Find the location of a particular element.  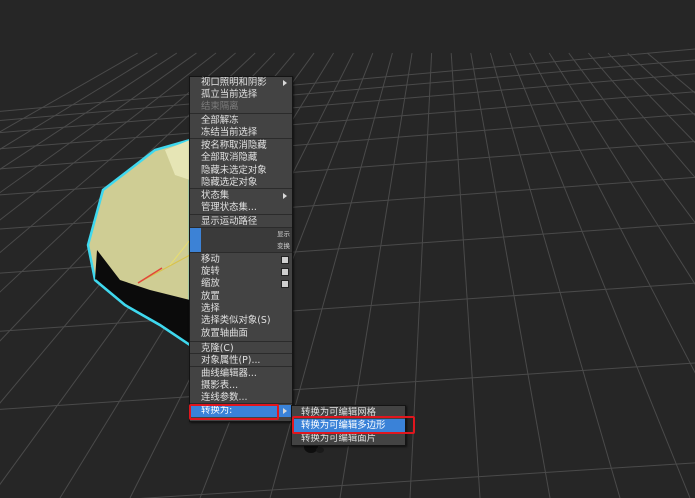

quad-menu-item: 选择类似对象(S) is located at coordinates (241, 321).